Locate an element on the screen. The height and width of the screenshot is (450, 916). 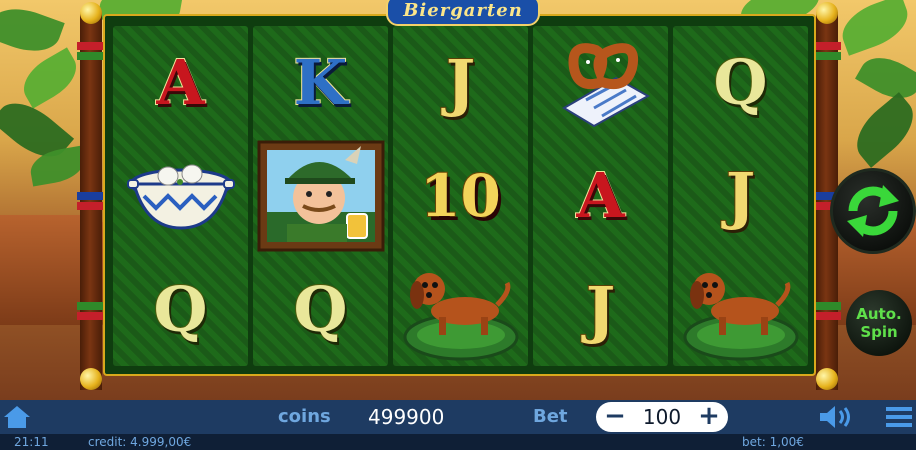
game-logo-text: Biergarten is located at coordinates (463, 10).